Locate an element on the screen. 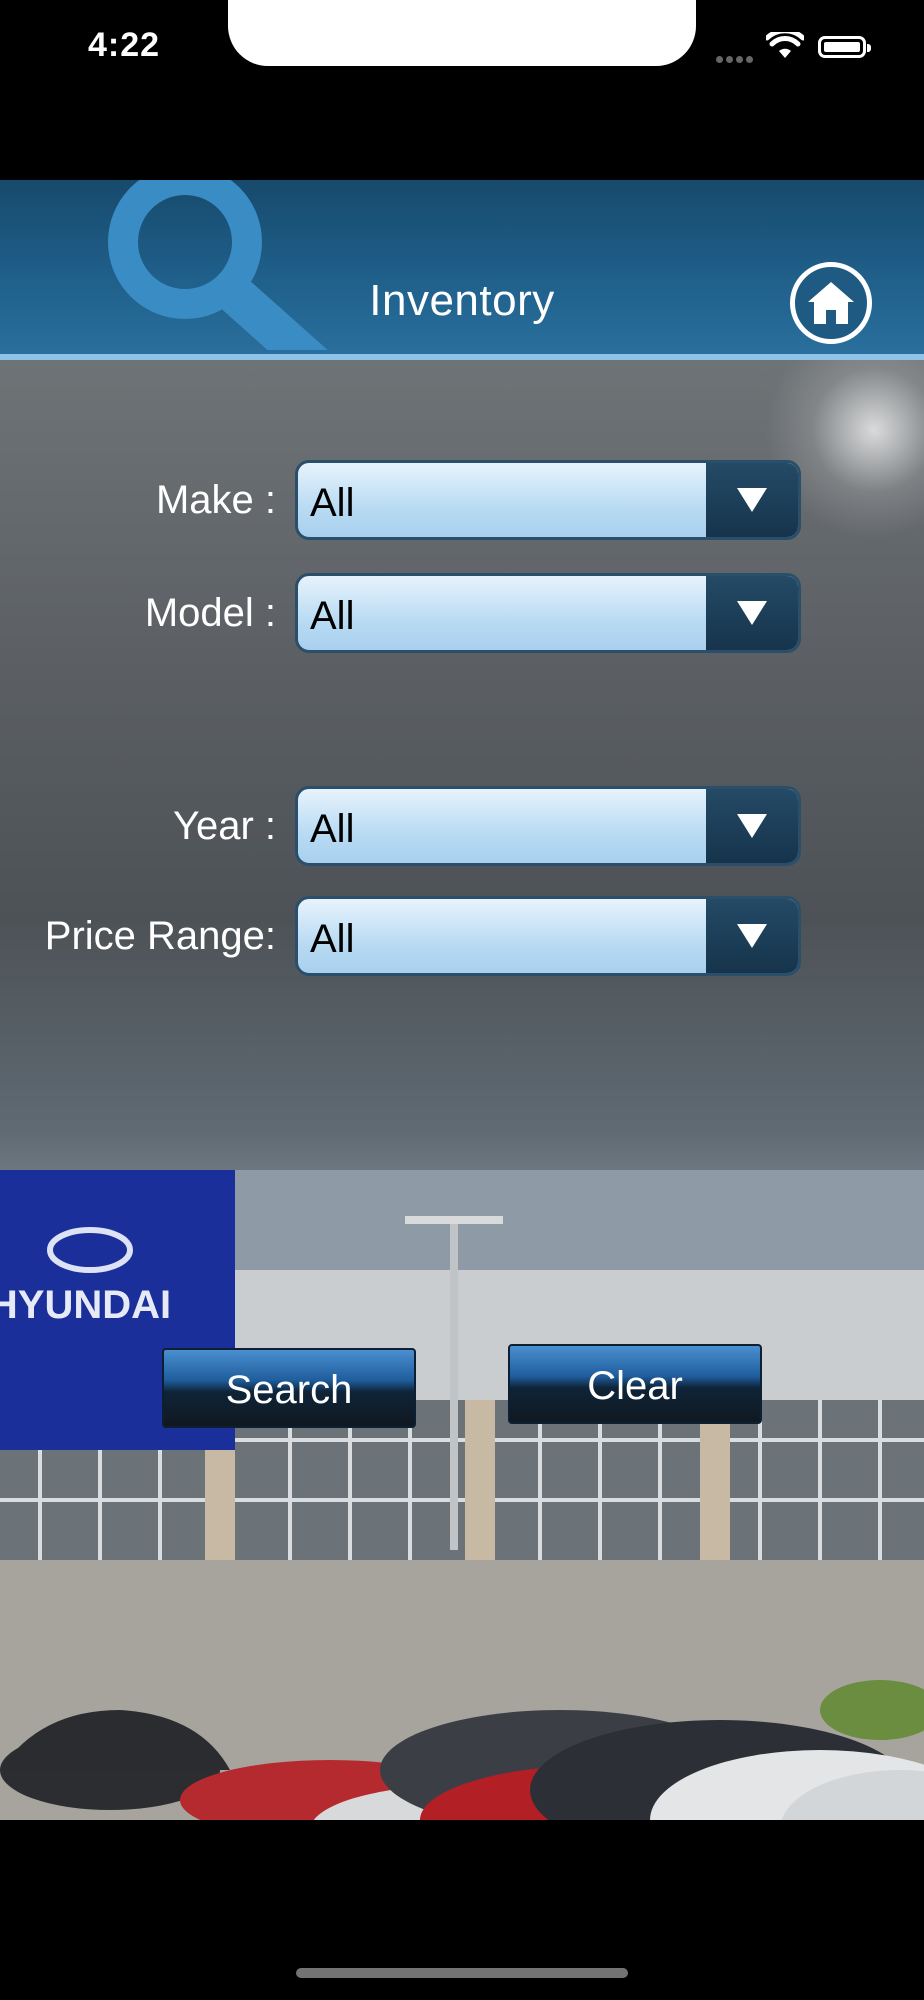 This screenshot has height=2000, width=924. home-button is located at coordinates (831, 303).